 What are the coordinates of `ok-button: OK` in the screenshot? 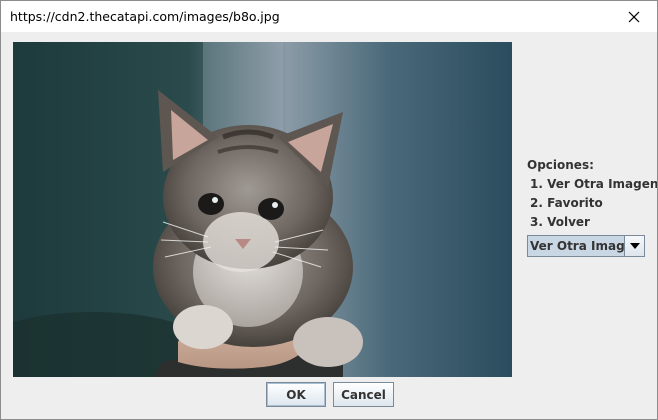 It's located at (296, 394).